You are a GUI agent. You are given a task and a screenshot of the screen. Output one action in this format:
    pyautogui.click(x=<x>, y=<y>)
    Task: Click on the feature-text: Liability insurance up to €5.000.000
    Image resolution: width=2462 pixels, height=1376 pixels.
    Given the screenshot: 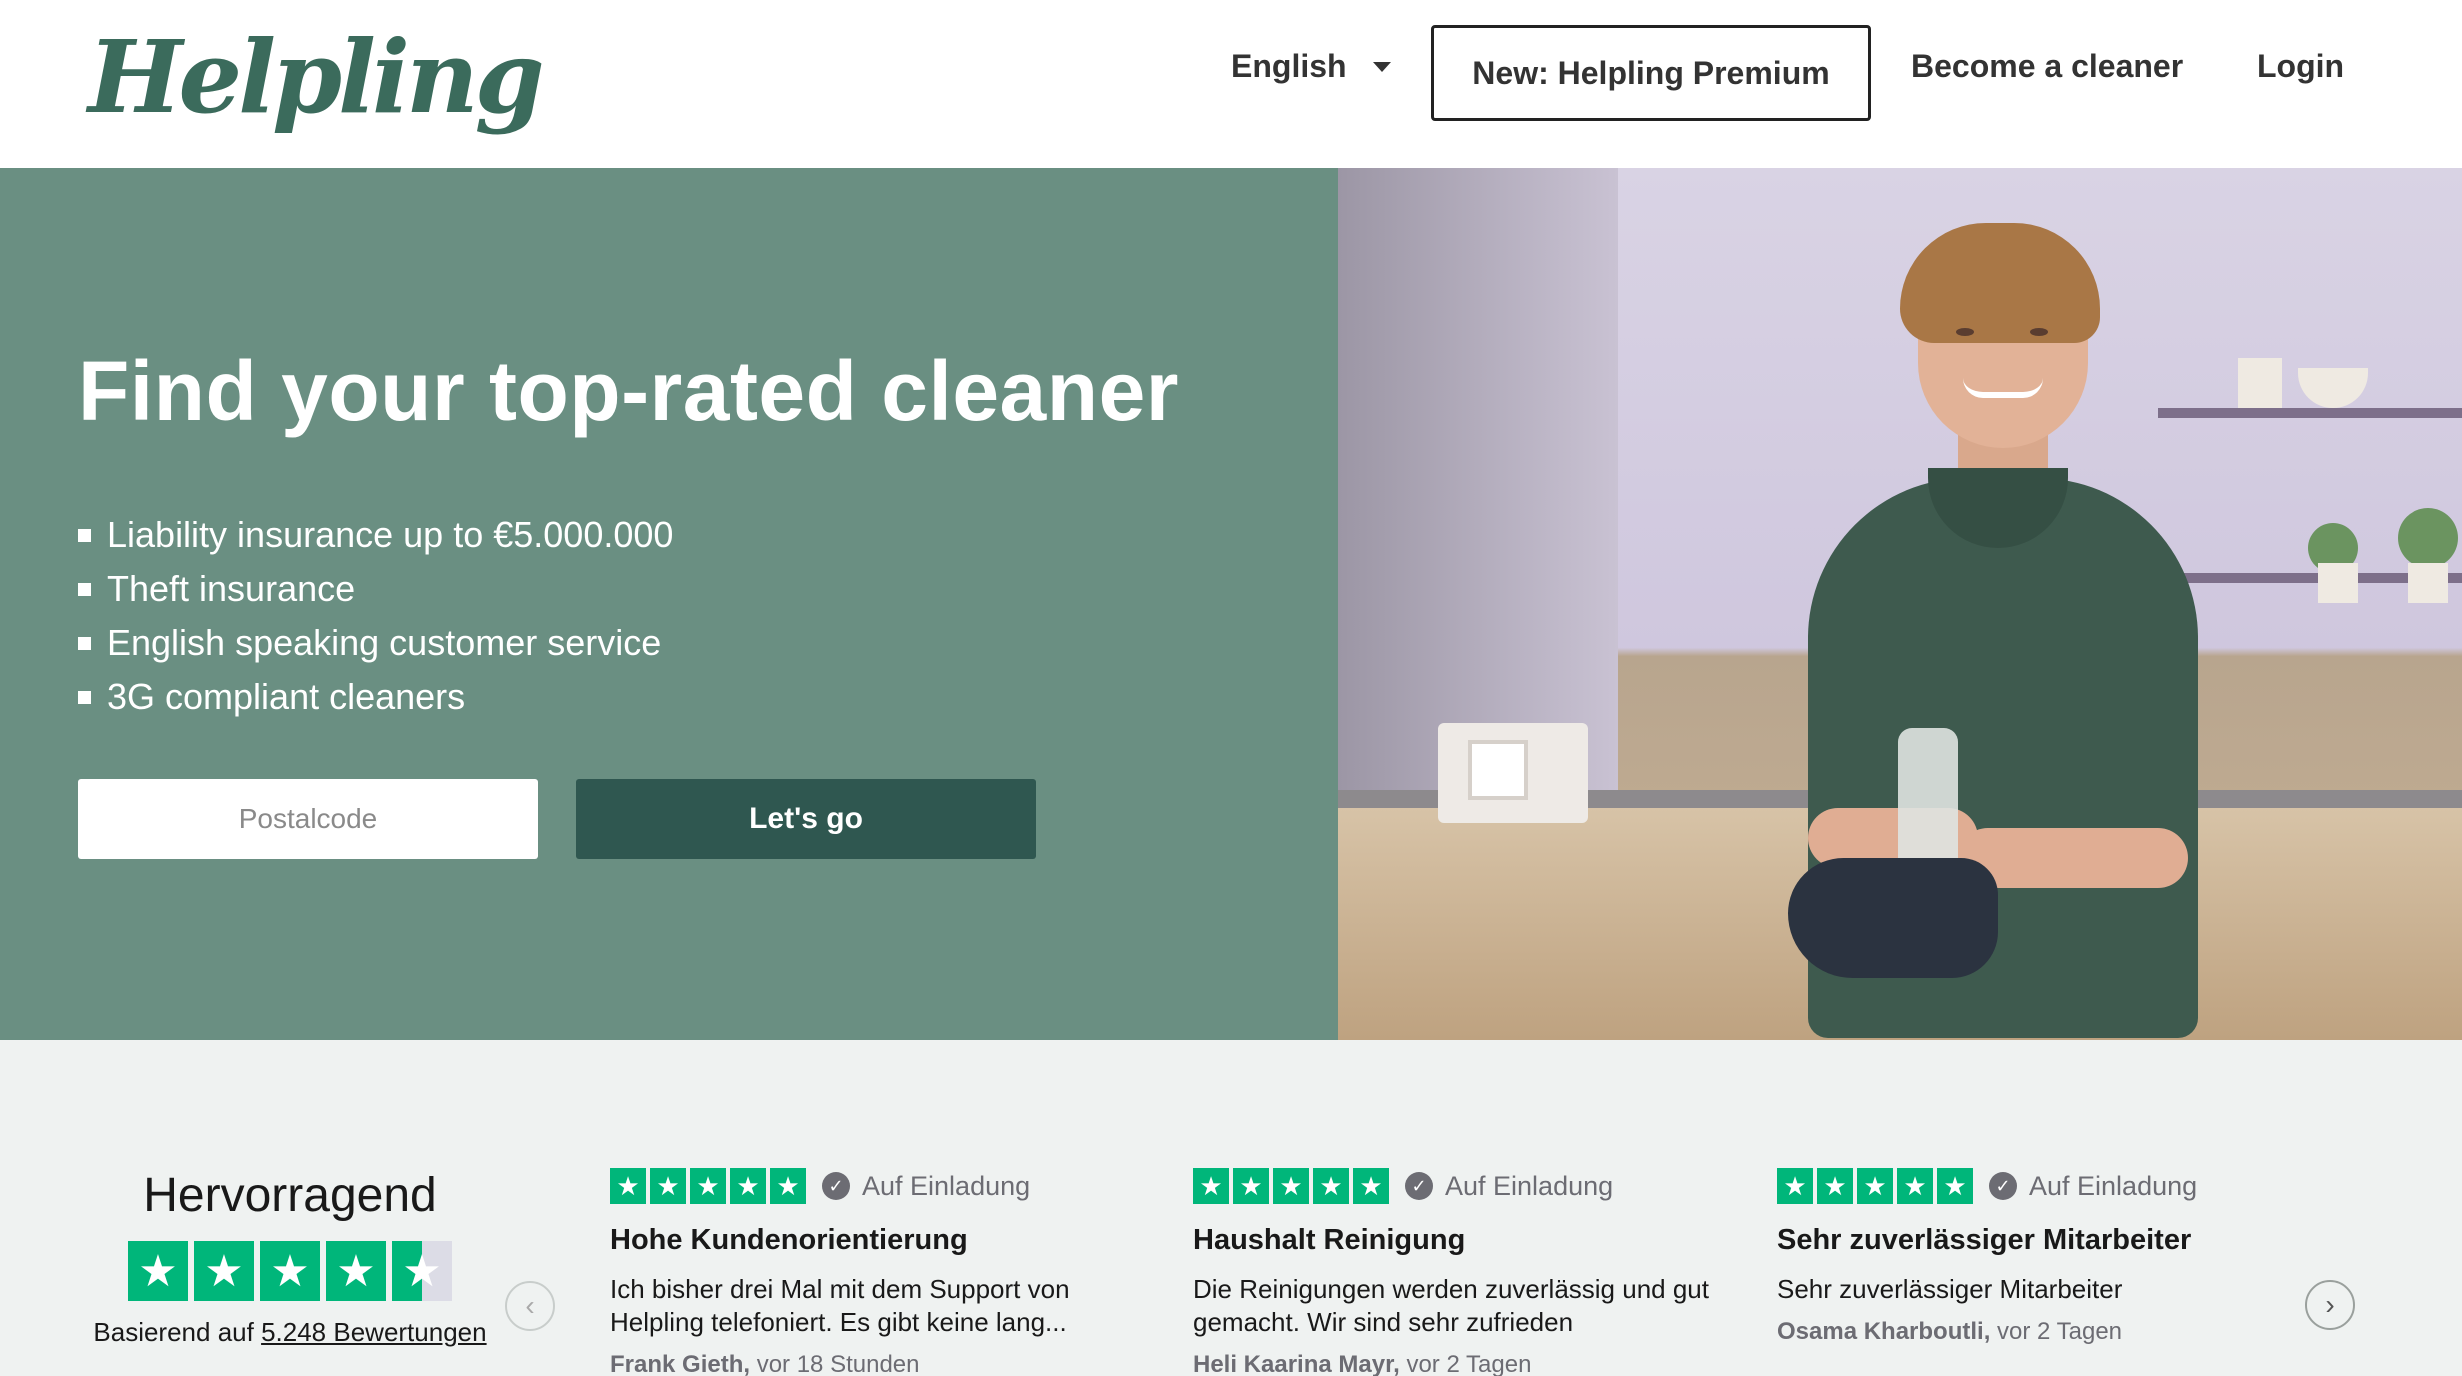 What is the action you would take?
    pyautogui.click(x=390, y=534)
    